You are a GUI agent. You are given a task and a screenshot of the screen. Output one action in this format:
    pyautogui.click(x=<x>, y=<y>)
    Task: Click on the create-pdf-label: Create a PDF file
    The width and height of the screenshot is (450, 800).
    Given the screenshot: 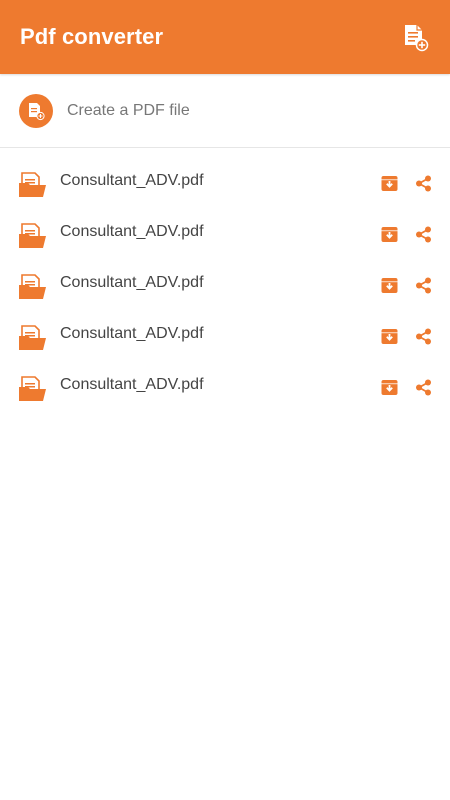 What is the action you would take?
    pyautogui.click(x=128, y=110)
    